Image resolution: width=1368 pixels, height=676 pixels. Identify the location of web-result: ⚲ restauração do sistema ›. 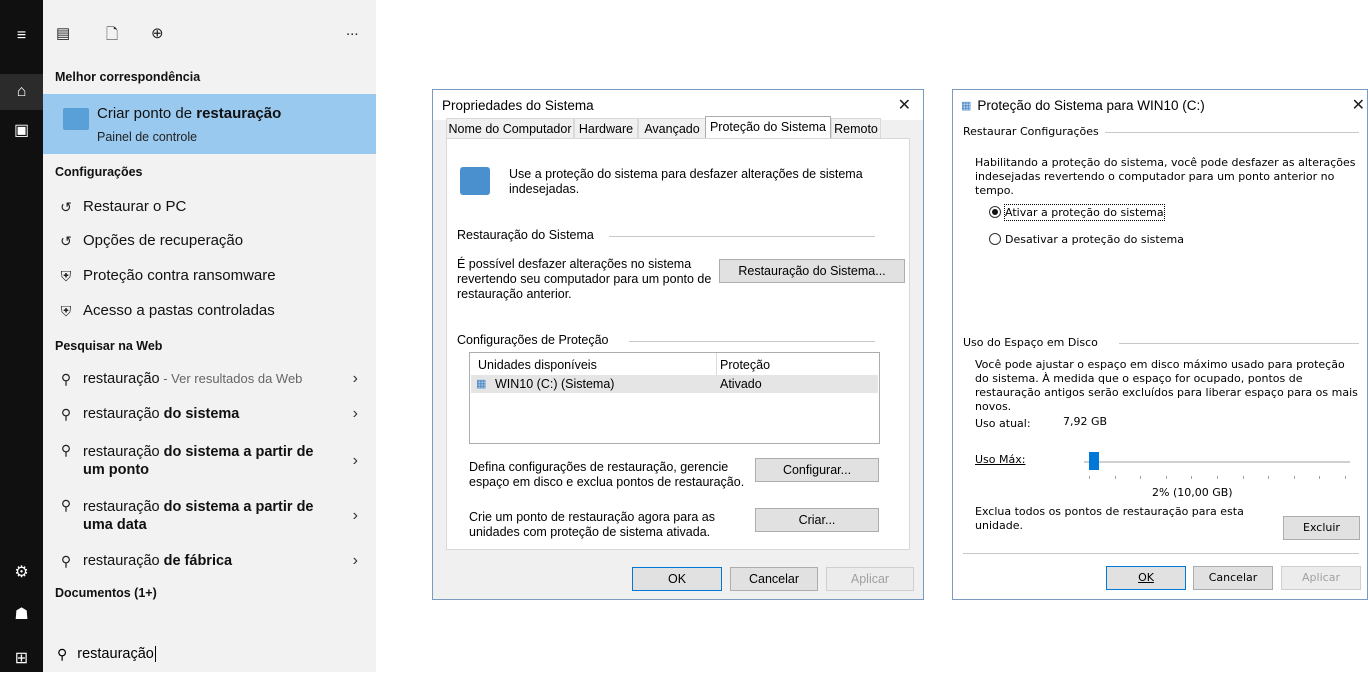
(209, 414).